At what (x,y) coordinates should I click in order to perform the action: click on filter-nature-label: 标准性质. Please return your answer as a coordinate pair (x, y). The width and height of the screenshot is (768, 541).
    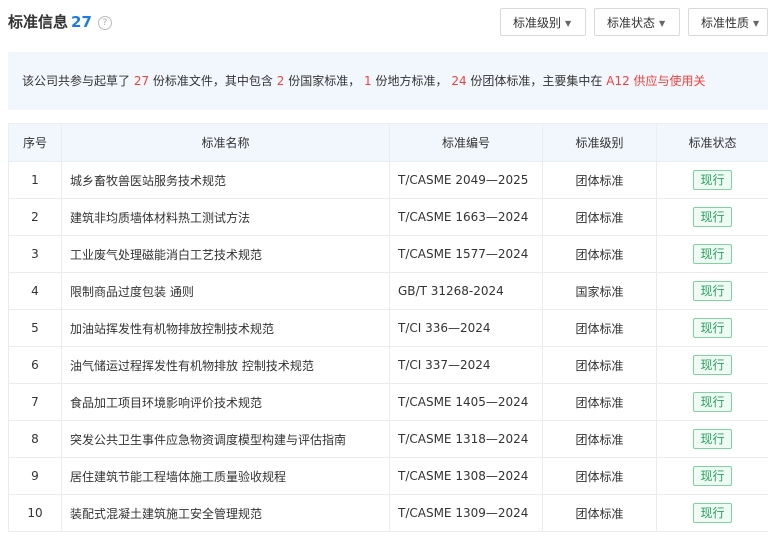
    Looking at the image, I should click on (725, 23).